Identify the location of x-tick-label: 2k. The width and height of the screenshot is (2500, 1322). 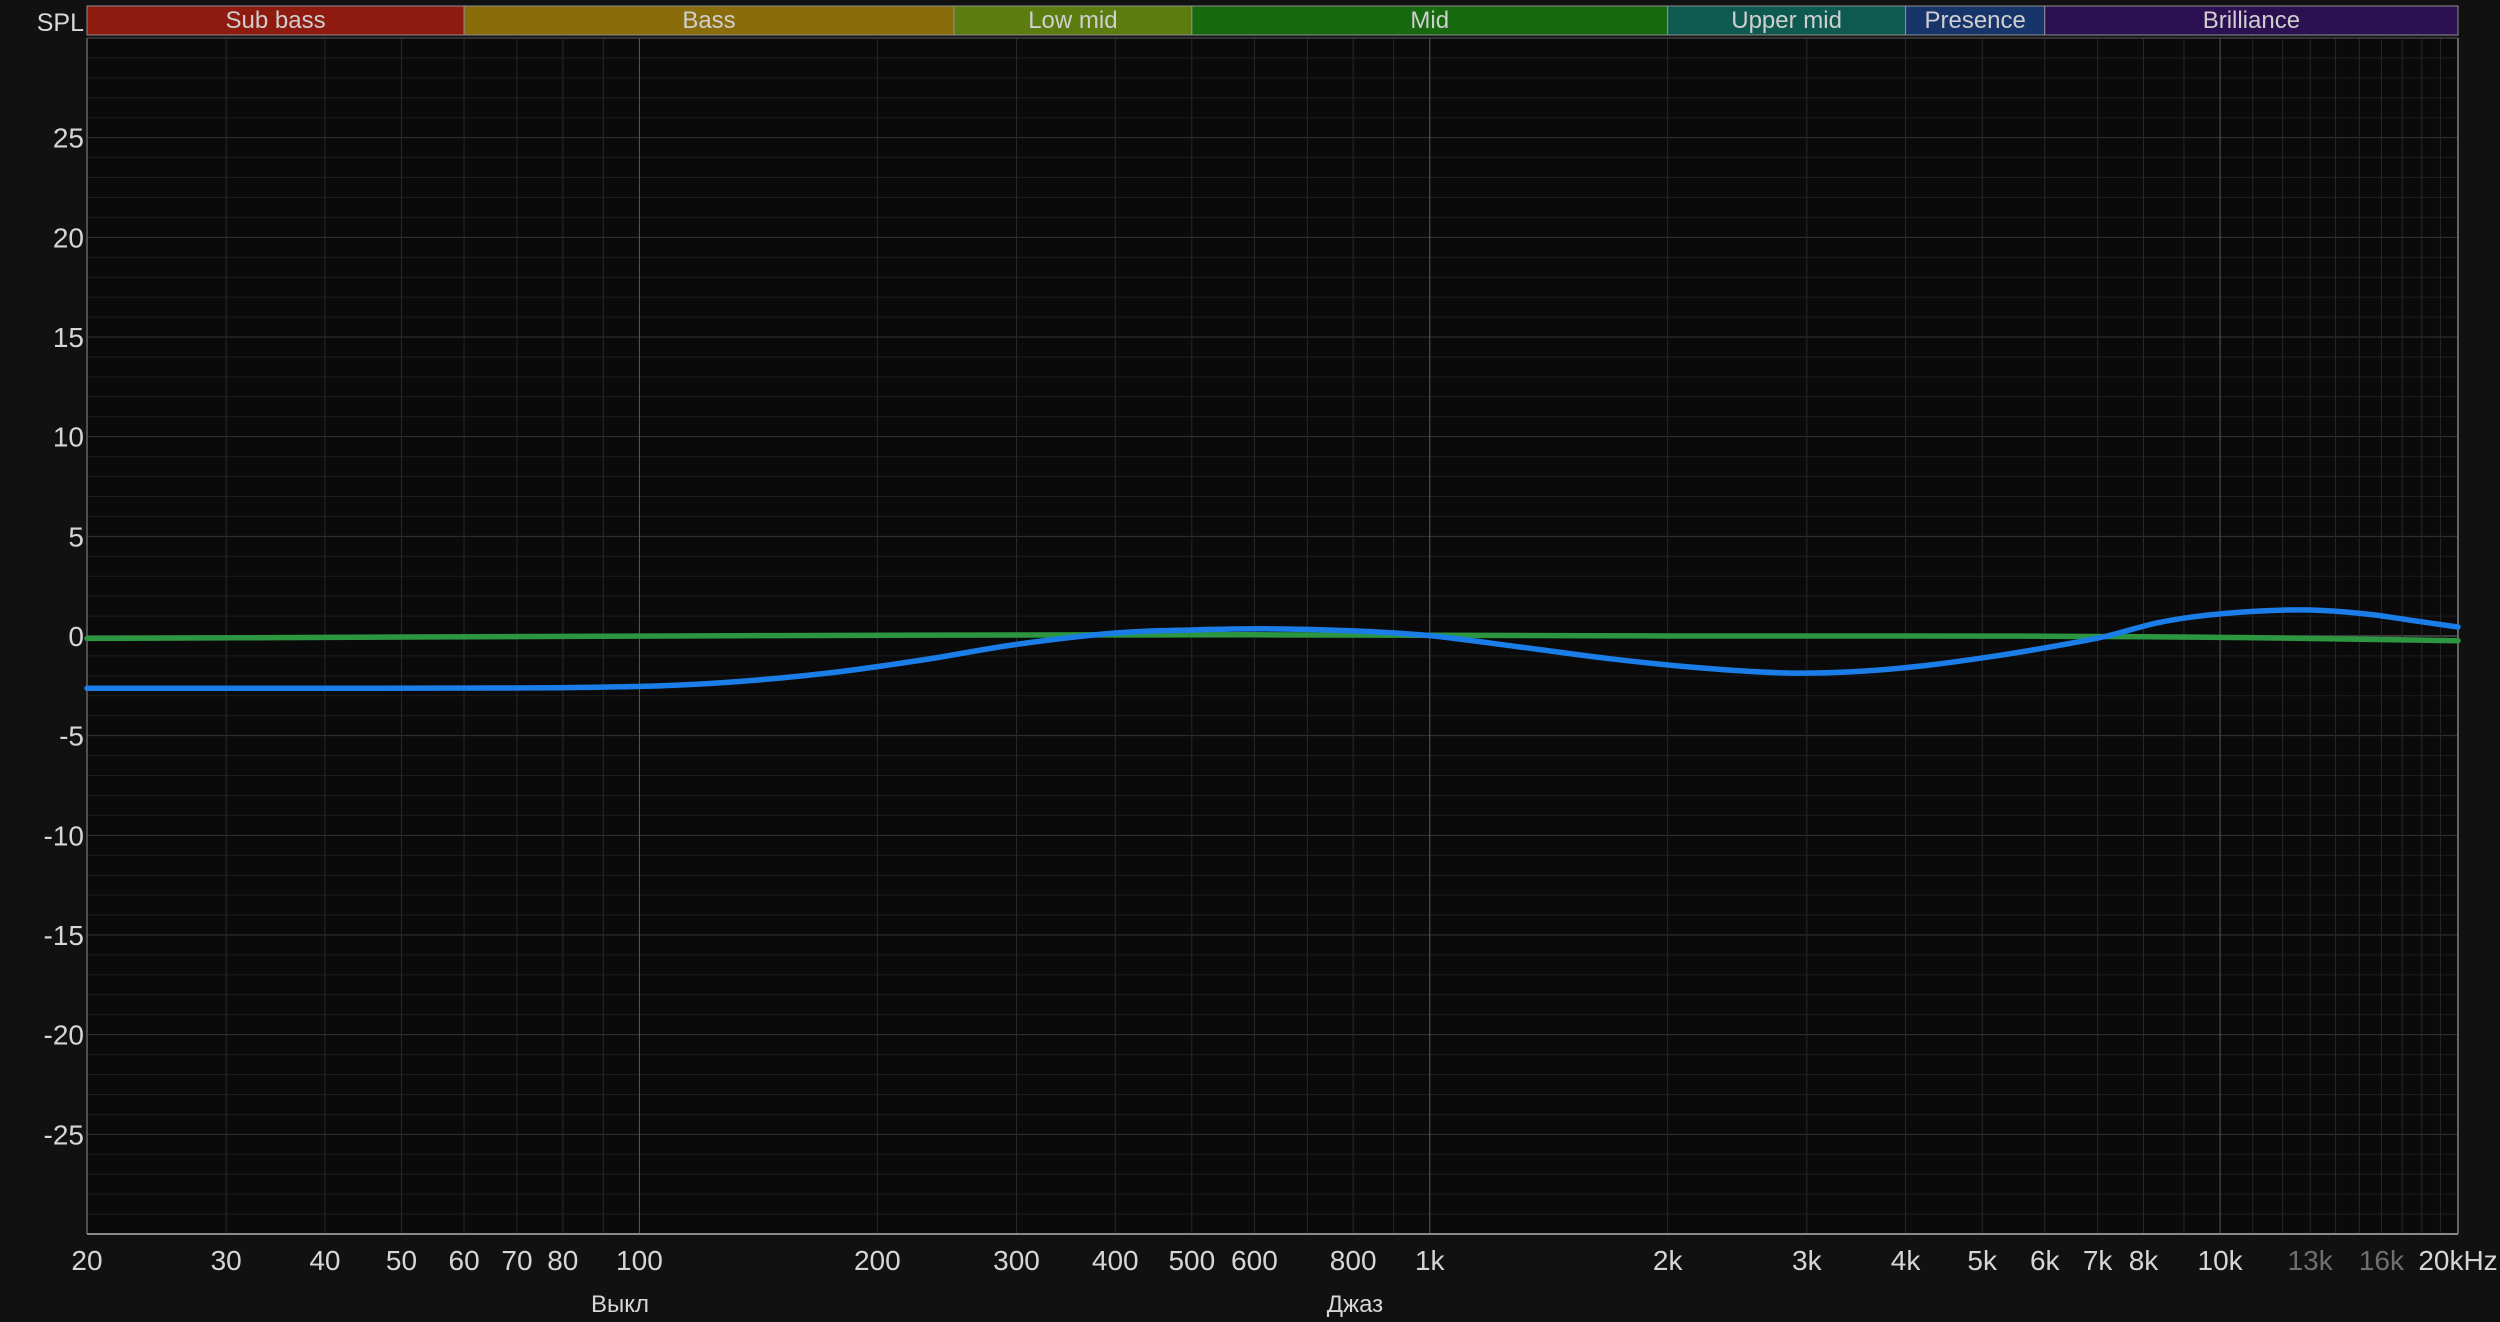
(1668, 1260).